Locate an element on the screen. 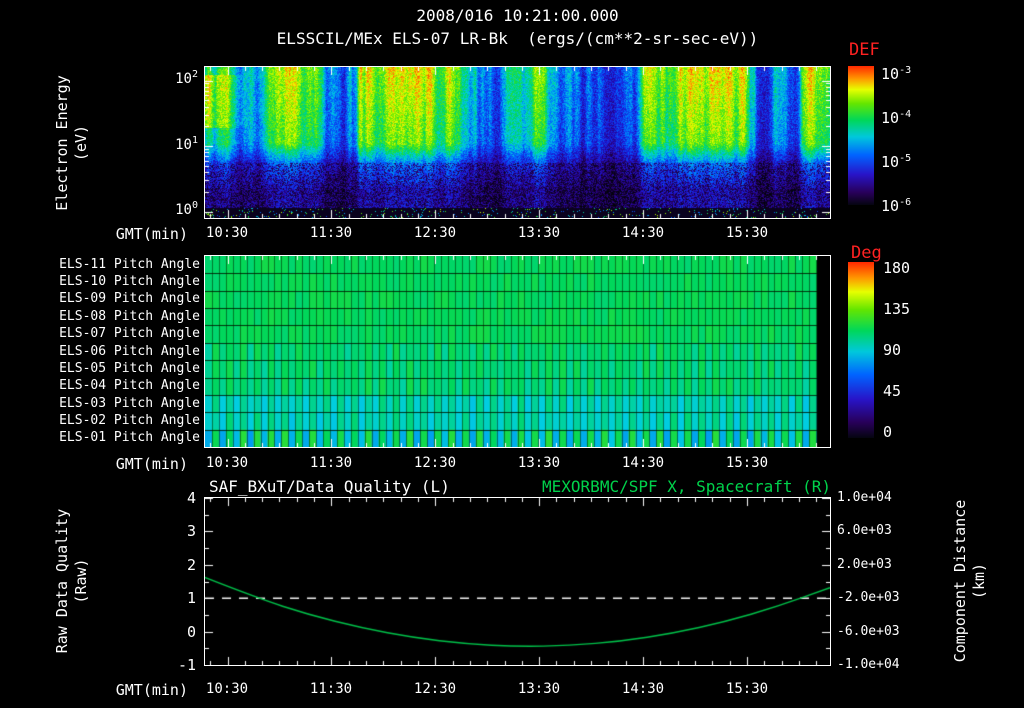  timeseries-panel is located at coordinates (517, 581).